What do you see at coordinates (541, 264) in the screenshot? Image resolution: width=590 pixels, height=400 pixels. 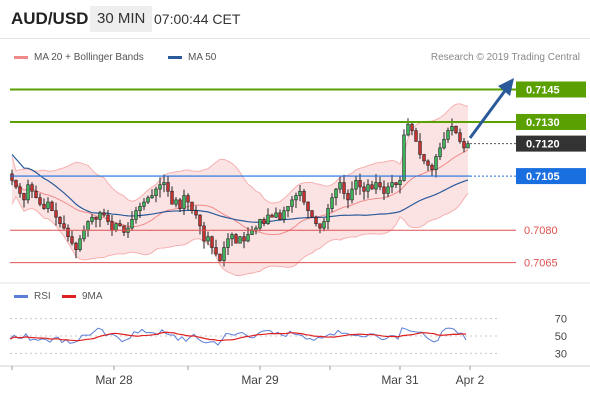 I see `support-label: 0.7065` at bounding box center [541, 264].